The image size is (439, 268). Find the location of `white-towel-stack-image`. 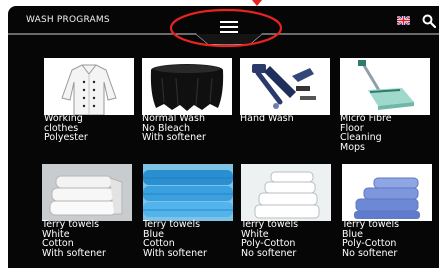

white-towel-stack-image is located at coordinates (286, 192).